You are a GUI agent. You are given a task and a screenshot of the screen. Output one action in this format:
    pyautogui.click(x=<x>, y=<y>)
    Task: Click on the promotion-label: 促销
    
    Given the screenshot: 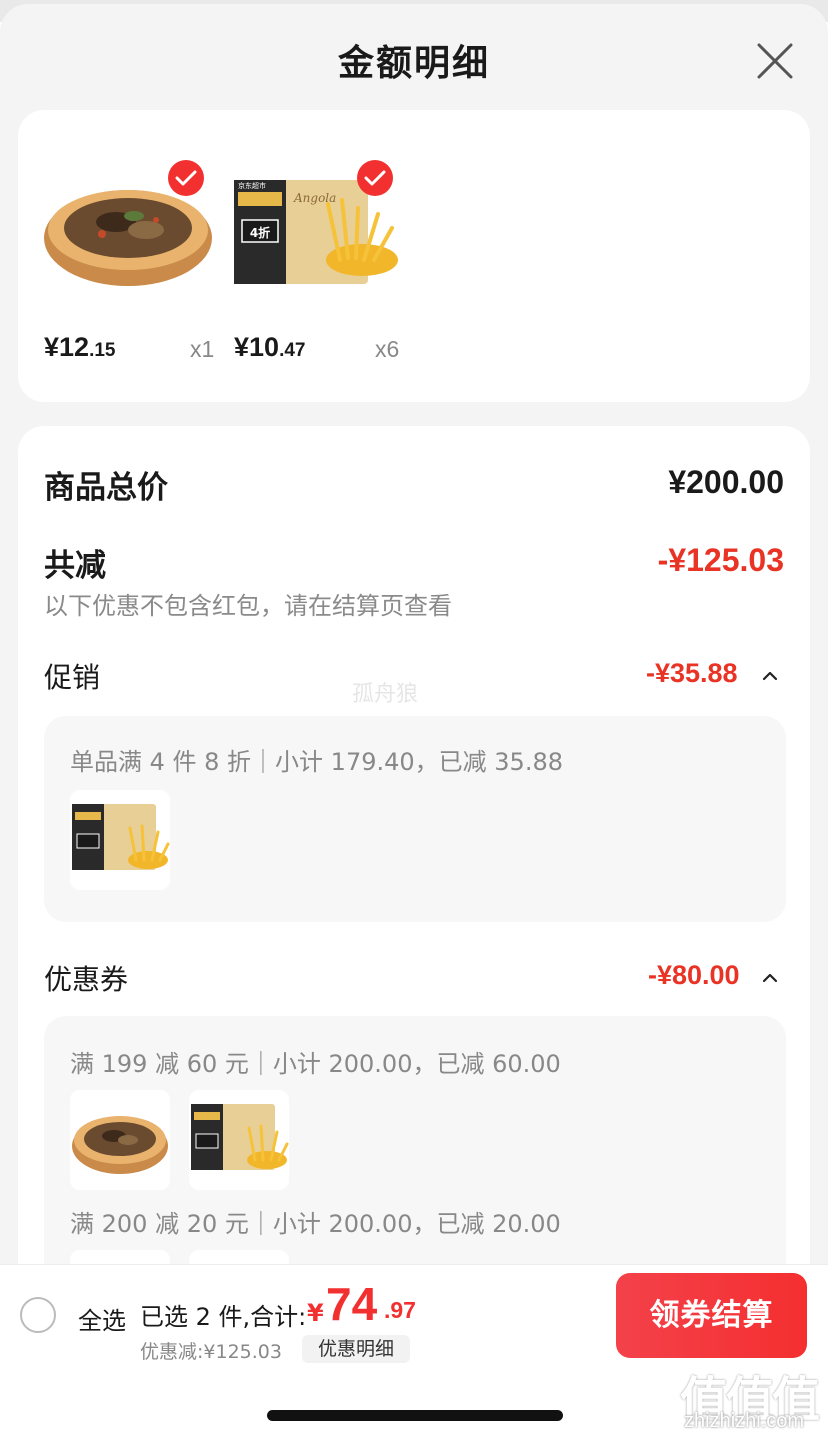 What is the action you would take?
    pyautogui.click(x=72, y=677)
    